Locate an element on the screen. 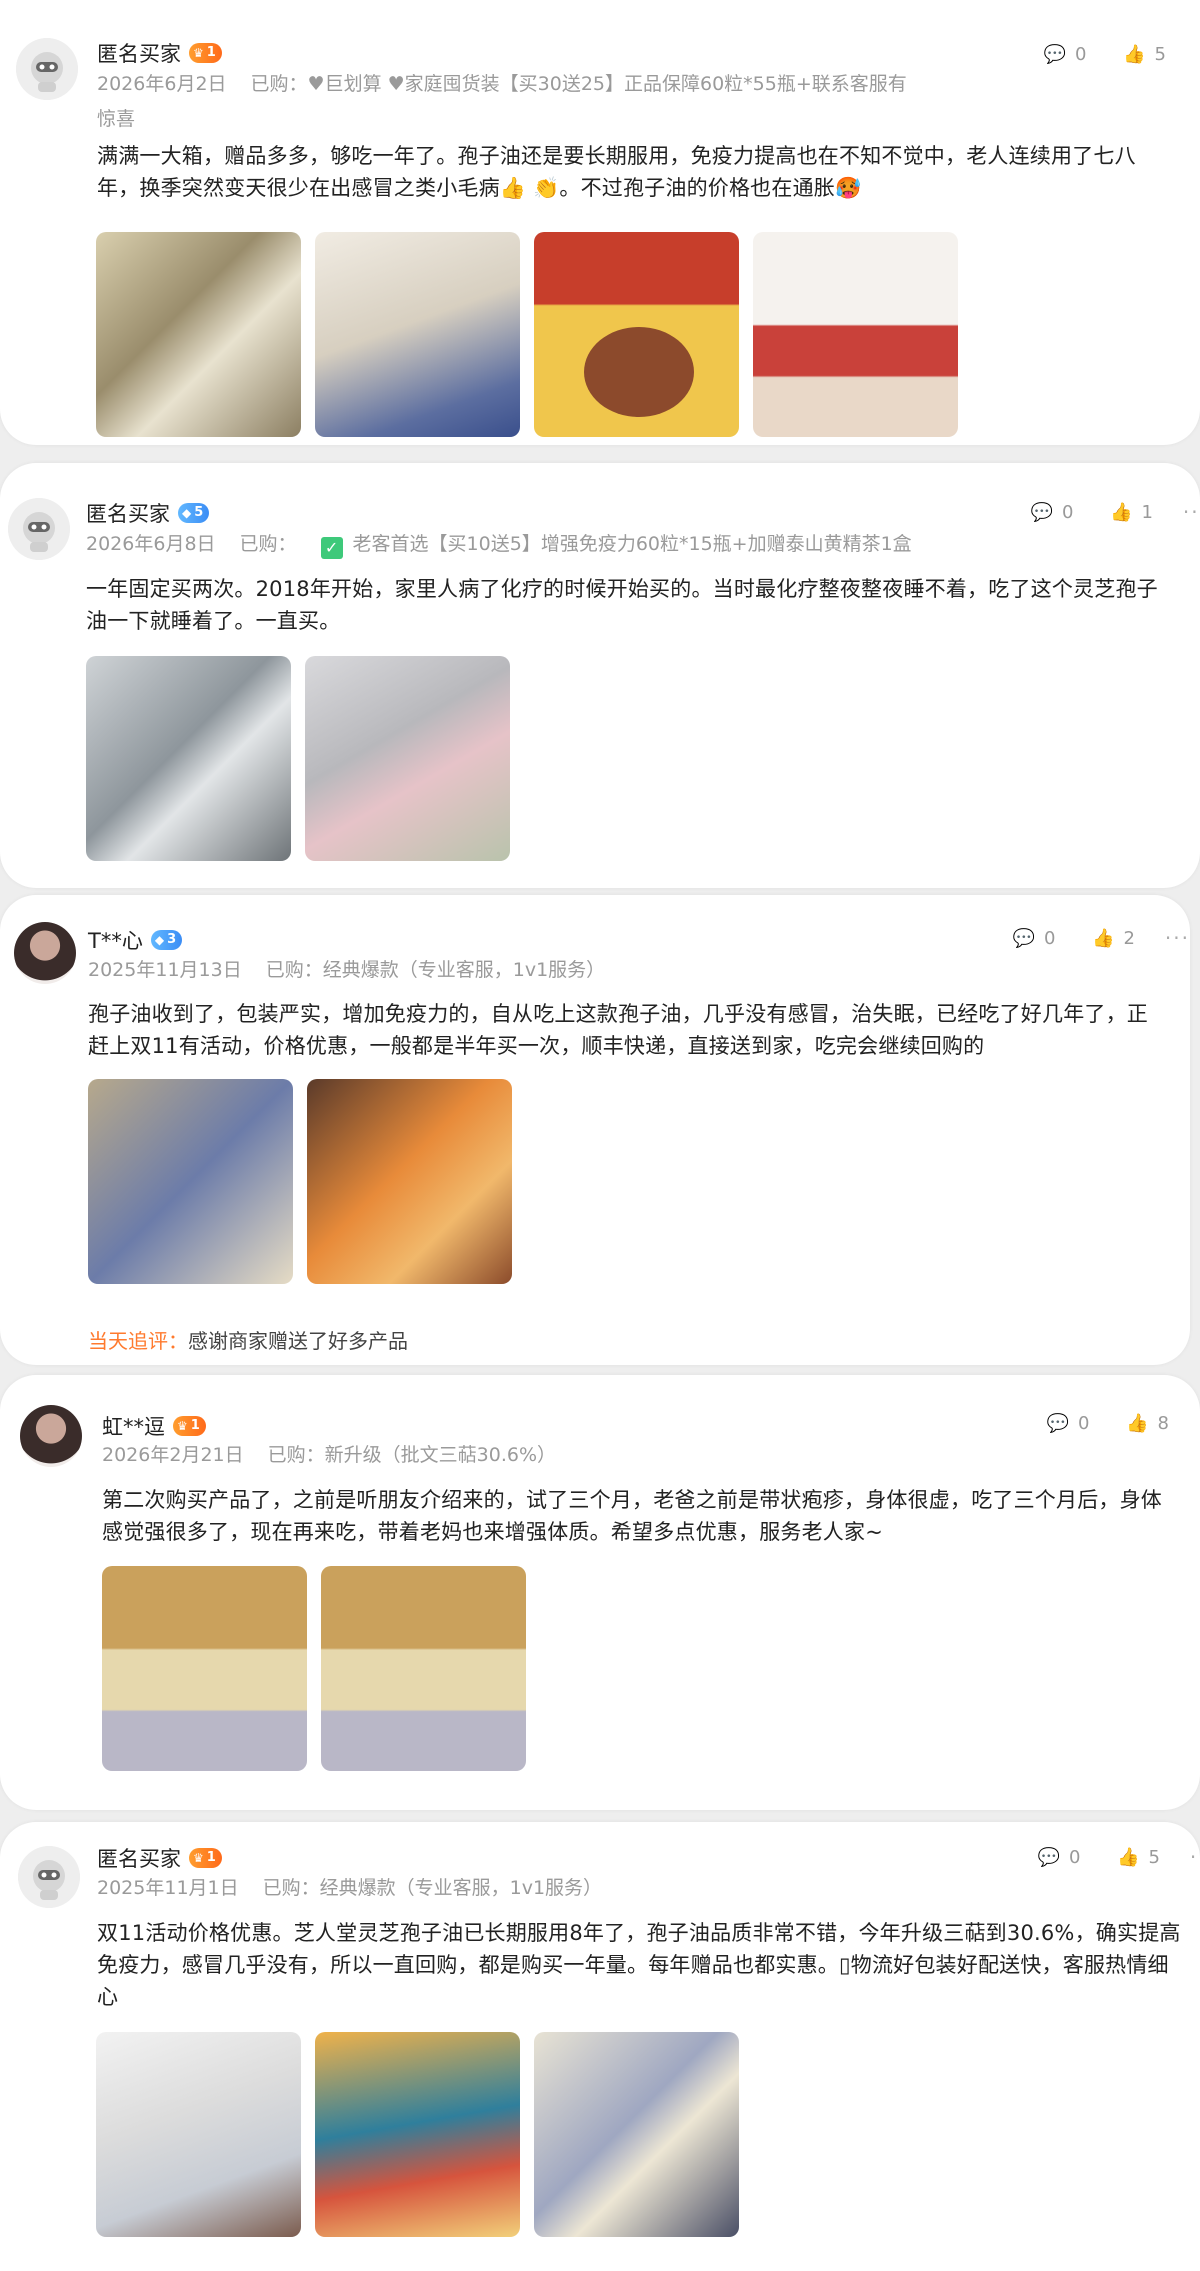  check-icon: ✓ is located at coordinates (331, 548).